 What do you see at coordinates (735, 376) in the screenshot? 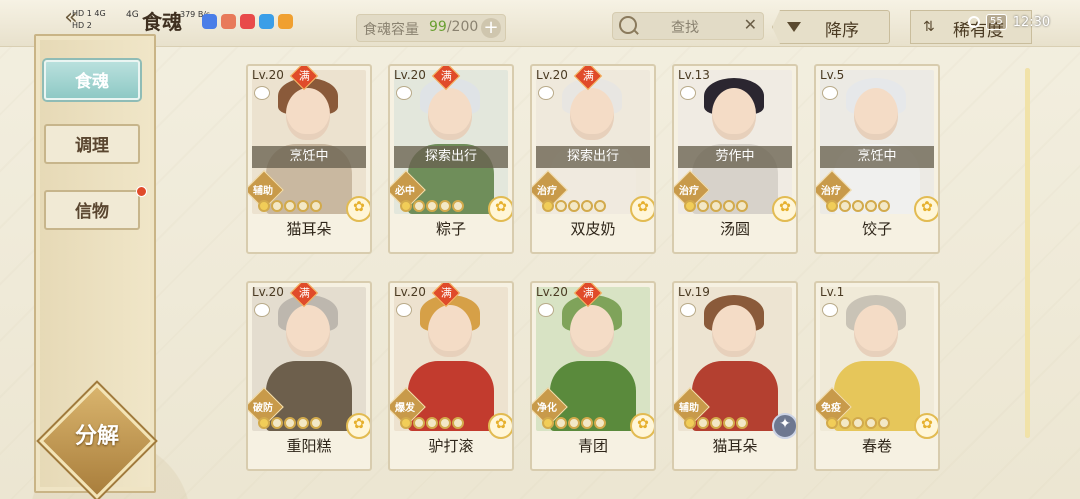
I see `food-soul-card: Lv.19 辅助 ✦ 猫耳朵` at bounding box center [735, 376].